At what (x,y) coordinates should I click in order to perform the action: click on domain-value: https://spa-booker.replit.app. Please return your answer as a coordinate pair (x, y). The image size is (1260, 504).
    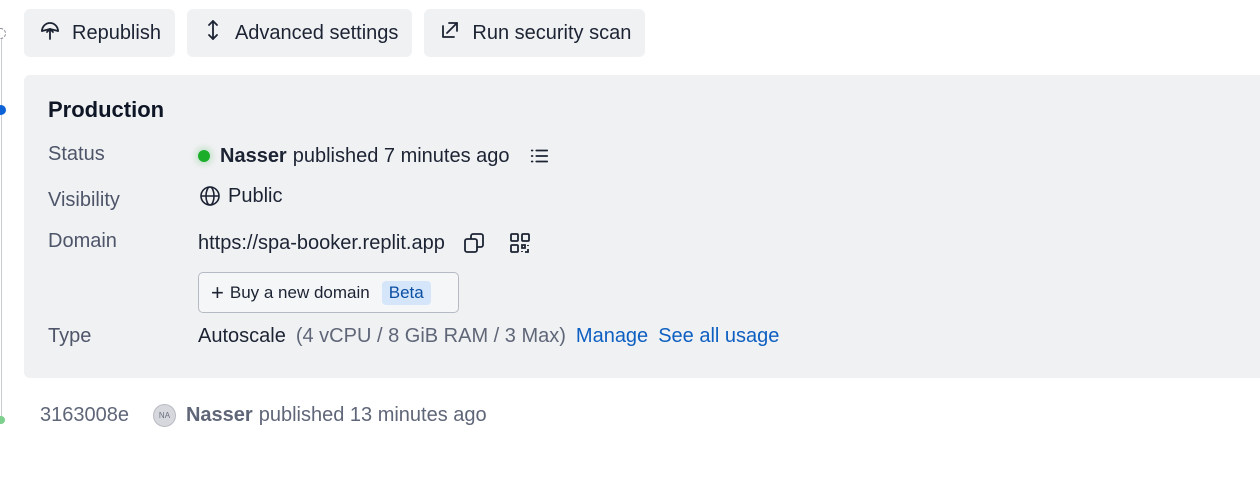
    Looking at the image, I should click on (365, 243).